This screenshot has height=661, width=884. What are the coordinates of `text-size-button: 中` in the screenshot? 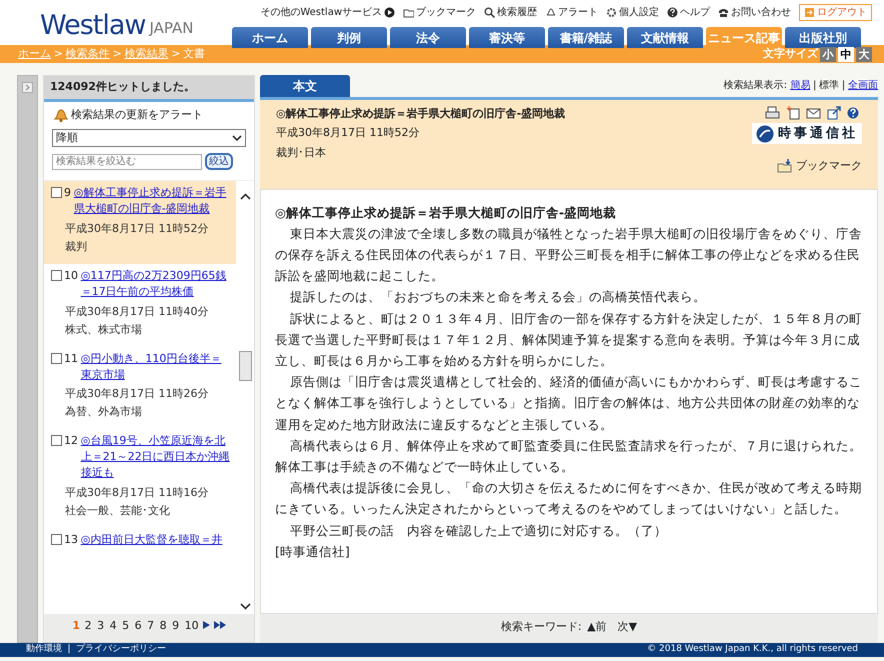 It's located at (846, 54).